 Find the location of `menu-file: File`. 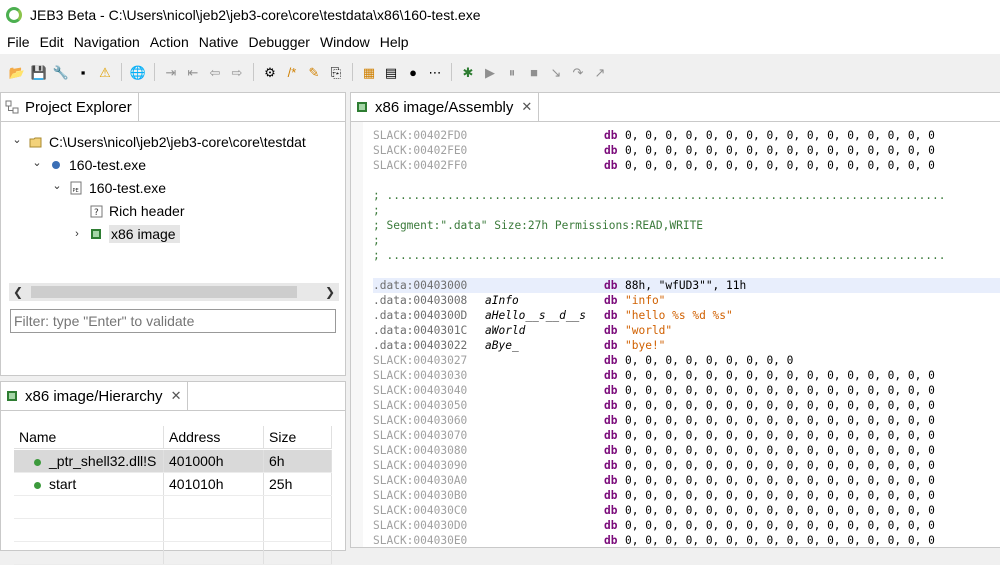

menu-file: File is located at coordinates (18, 42).